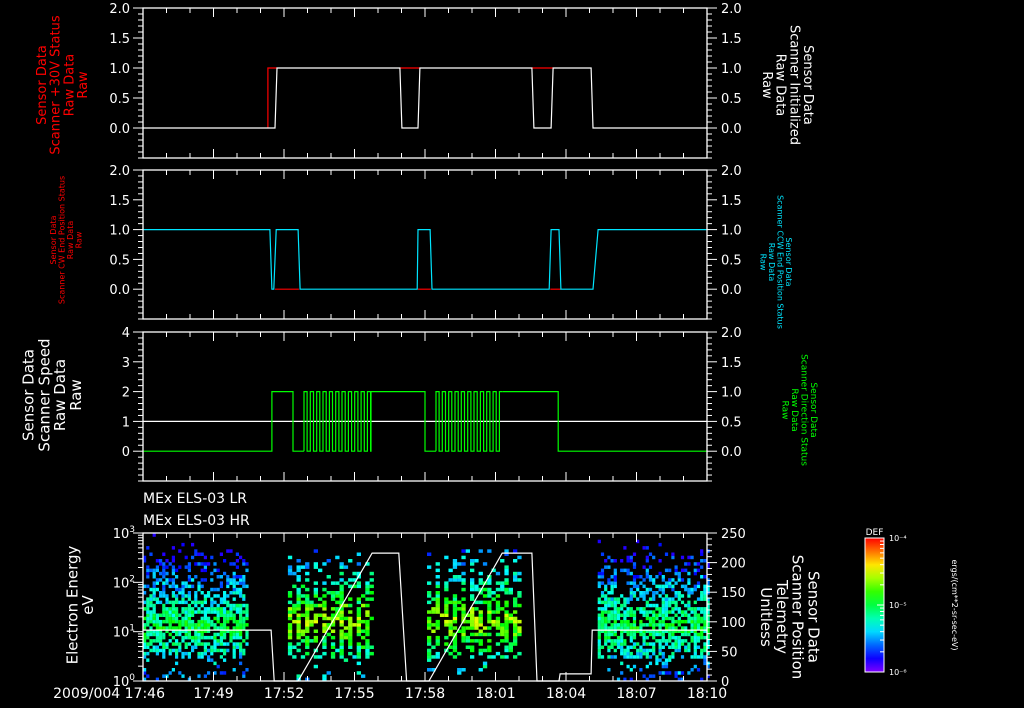 This screenshot has height=708, width=1024. I want to click on x-tick-label: 18:07, so click(636, 694).